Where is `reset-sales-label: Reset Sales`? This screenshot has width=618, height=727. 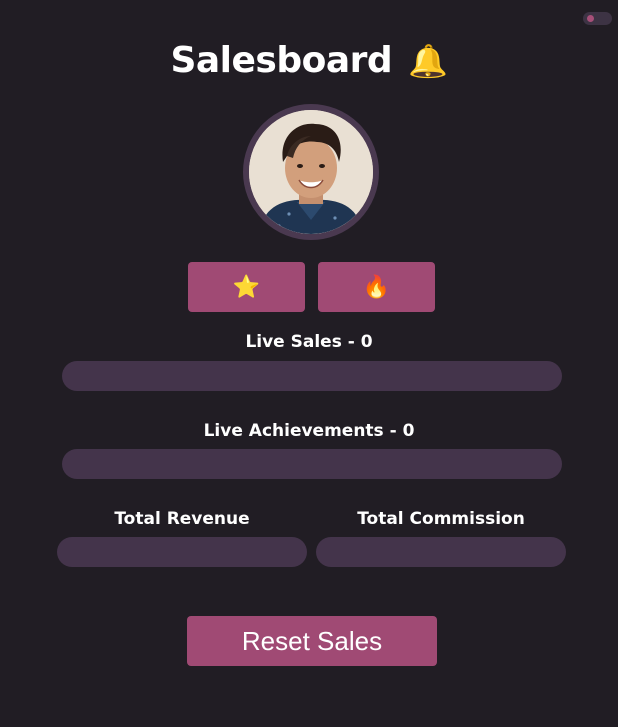 reset-sales-label: Reset Sales is located at coordinates (312, 640).